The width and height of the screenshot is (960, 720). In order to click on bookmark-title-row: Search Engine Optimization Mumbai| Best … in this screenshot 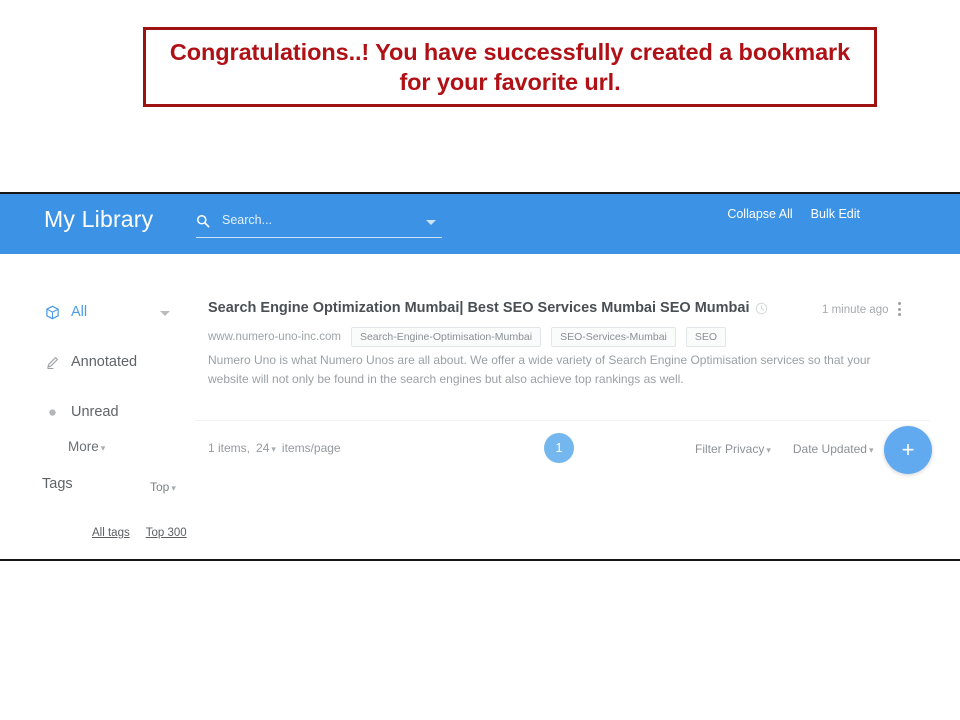, I will do `click(558, 308)`.